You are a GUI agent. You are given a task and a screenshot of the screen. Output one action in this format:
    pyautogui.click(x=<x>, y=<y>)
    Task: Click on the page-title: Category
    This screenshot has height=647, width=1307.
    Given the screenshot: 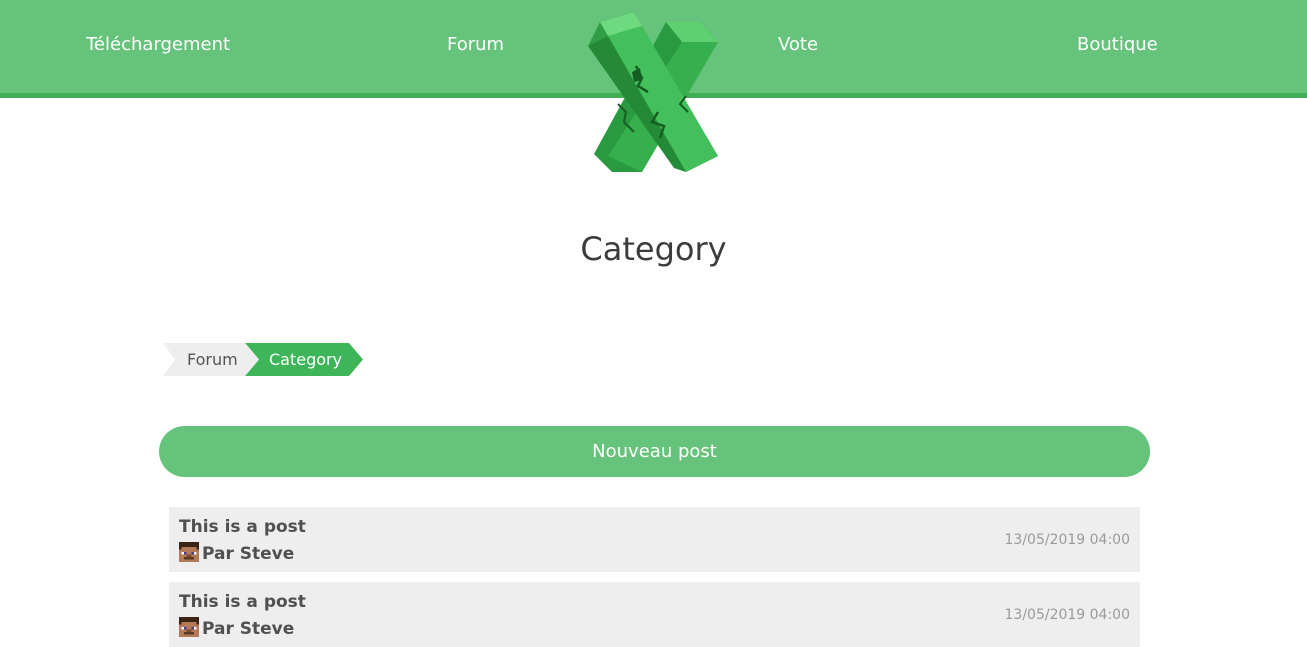 What is the action you would take?
    pyautogui.click(x=653, y=249)
    